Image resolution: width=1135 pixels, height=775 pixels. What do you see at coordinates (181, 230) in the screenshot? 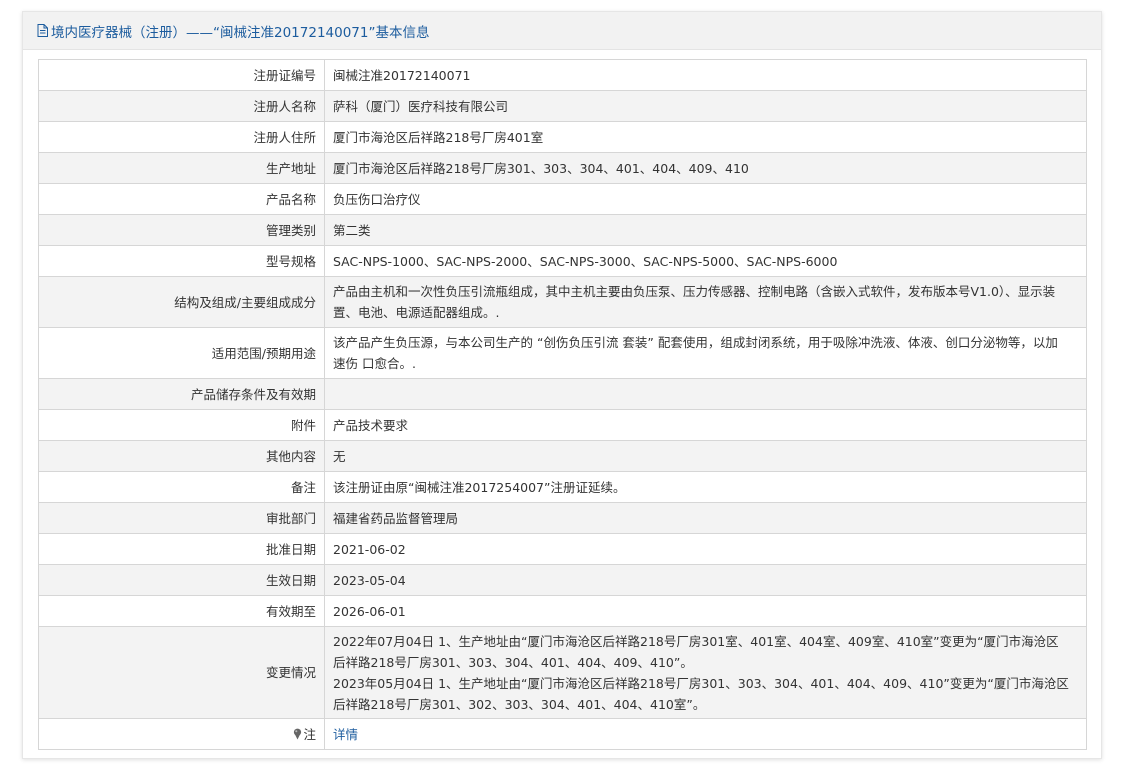
I see `field-label: 管理类别` at bounding box center [181, 230].